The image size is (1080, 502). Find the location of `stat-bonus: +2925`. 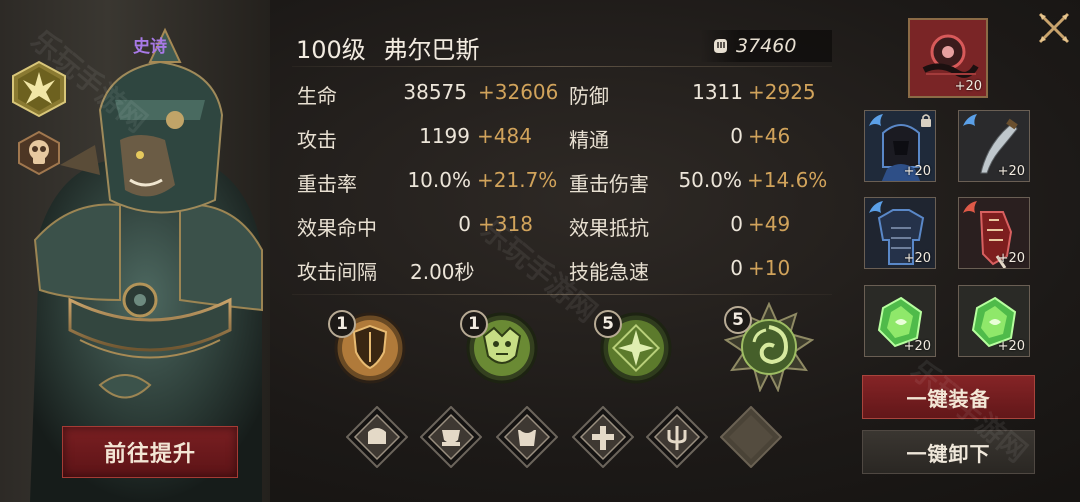

stat-bonus: +2925 is located at coordinates (782, 92).